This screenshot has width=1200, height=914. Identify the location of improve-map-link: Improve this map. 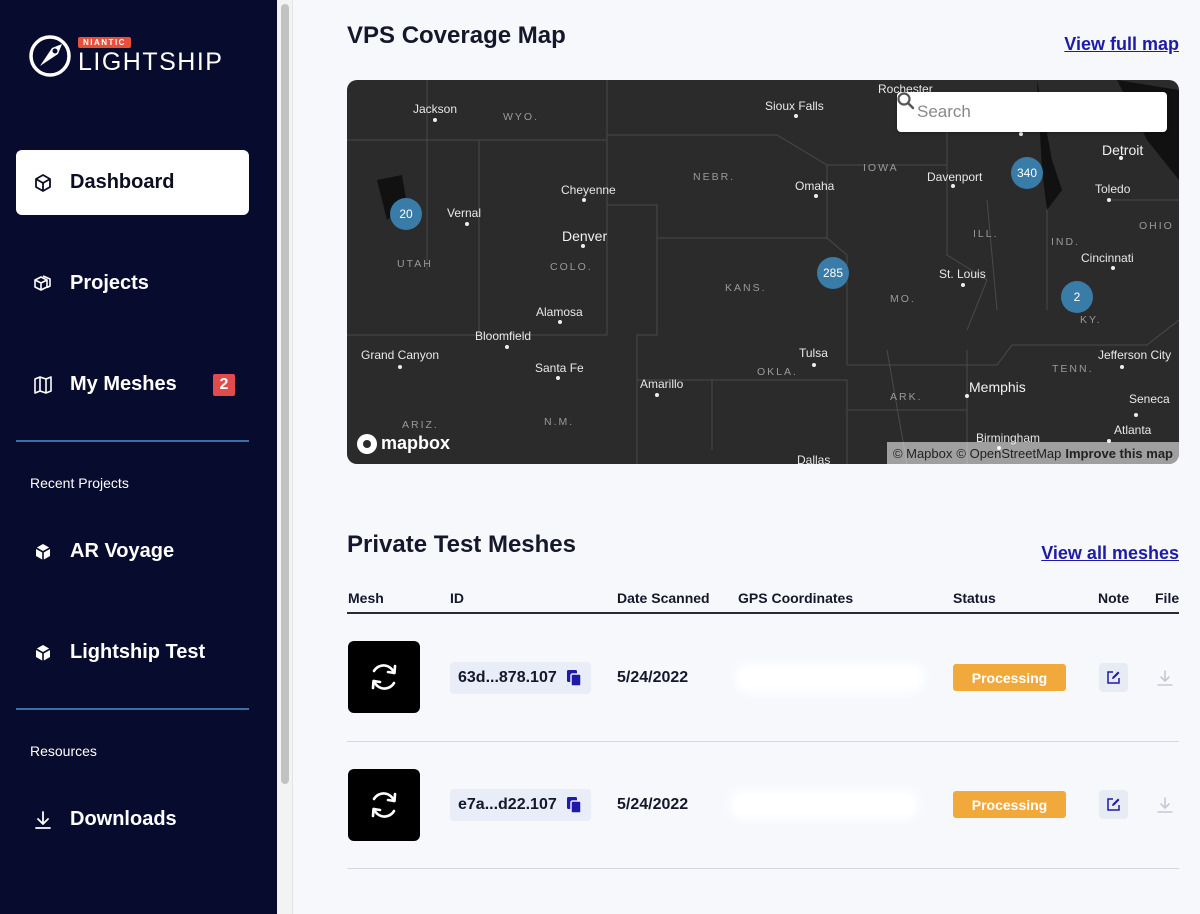
(1119, 453).